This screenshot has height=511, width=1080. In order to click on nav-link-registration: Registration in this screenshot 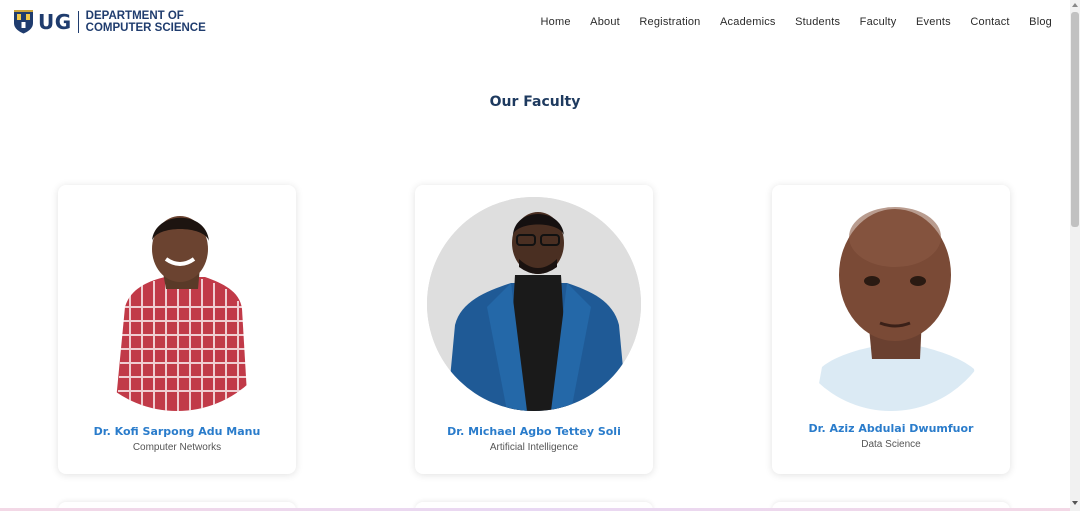, I will do `click(669, 22)`.